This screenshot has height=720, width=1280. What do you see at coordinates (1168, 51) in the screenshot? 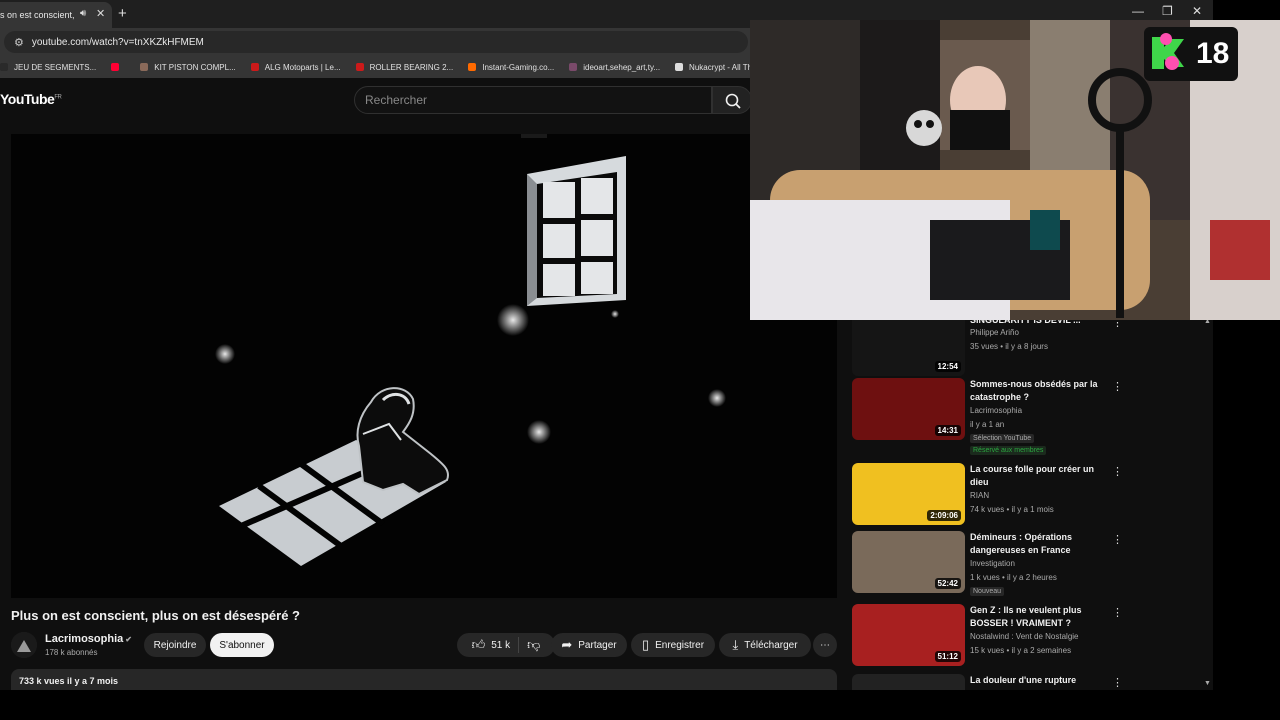
I see `kick-logo-icon` at bounding box center [1168, 51].